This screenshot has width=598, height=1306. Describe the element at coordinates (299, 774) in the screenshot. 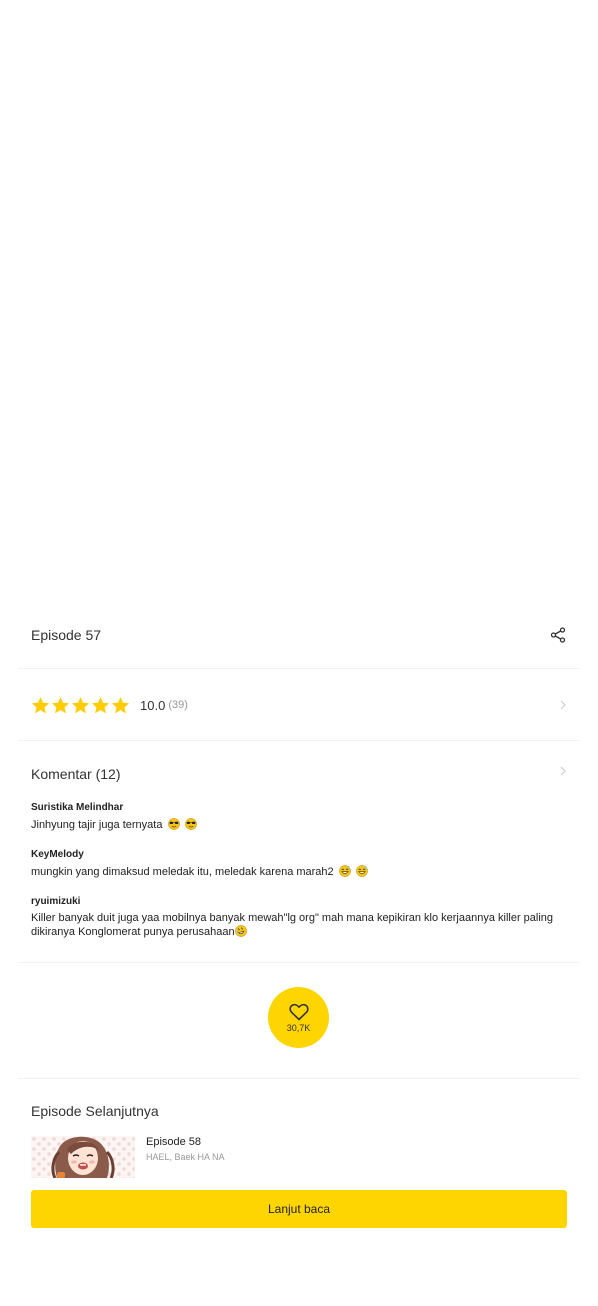

I see `comments-header: Komentar (12)` at that location.